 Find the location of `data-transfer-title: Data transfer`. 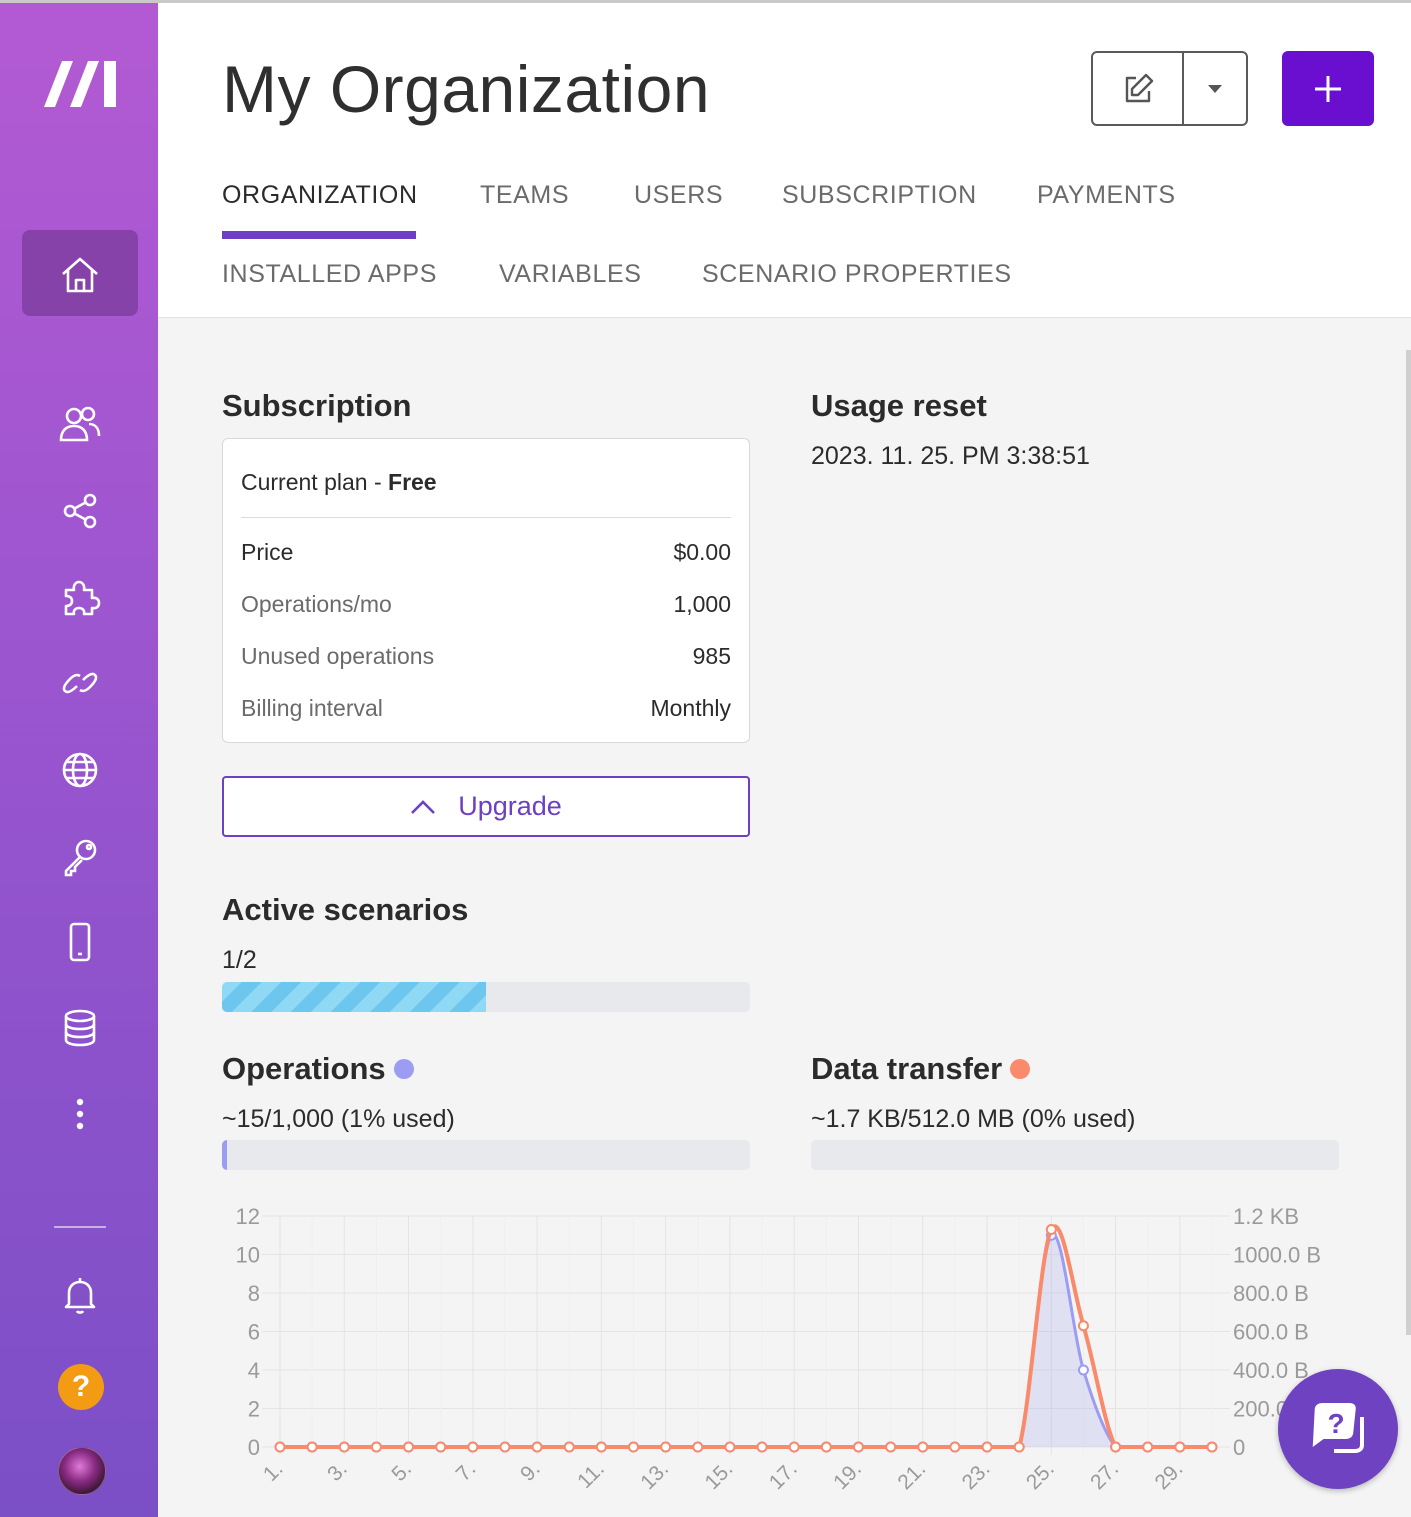

data-transfer-title: Data transfer is located at coordinates (921, 1069).